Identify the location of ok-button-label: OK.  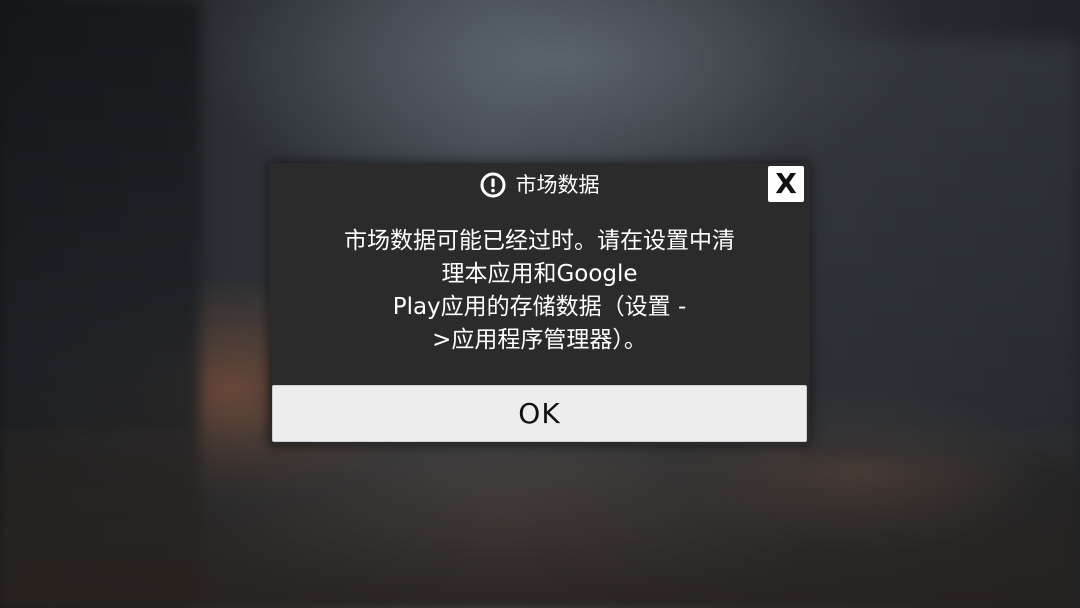
(539, 413).